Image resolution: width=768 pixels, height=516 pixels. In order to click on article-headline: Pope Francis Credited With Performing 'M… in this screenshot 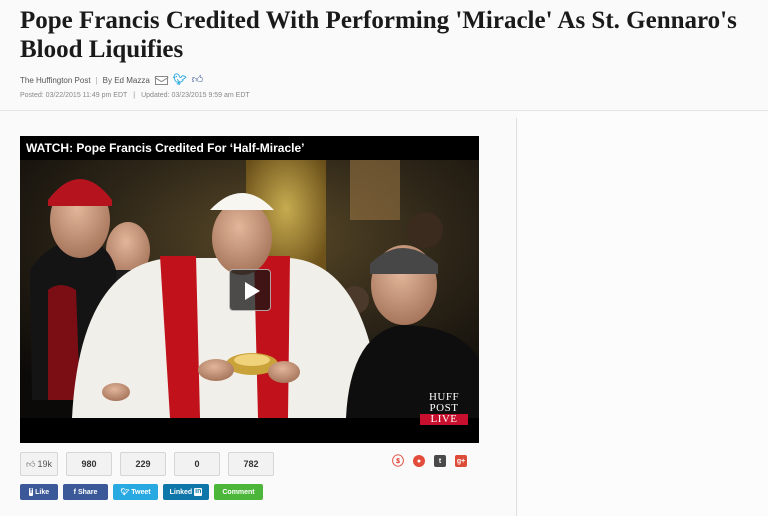, I will do `click(378, 35)`.